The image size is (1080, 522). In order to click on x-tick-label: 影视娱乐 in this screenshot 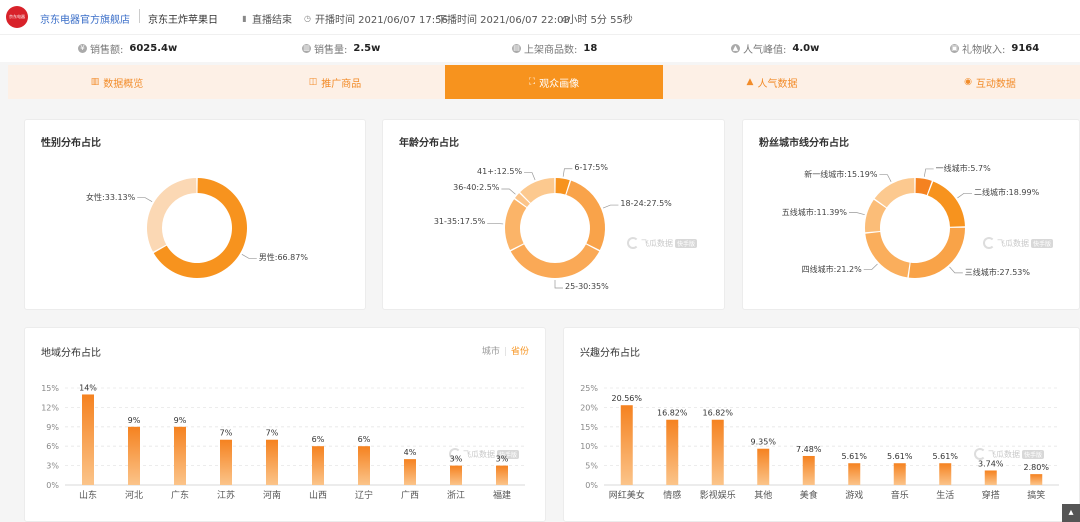, I will do `click(718, 495)`.